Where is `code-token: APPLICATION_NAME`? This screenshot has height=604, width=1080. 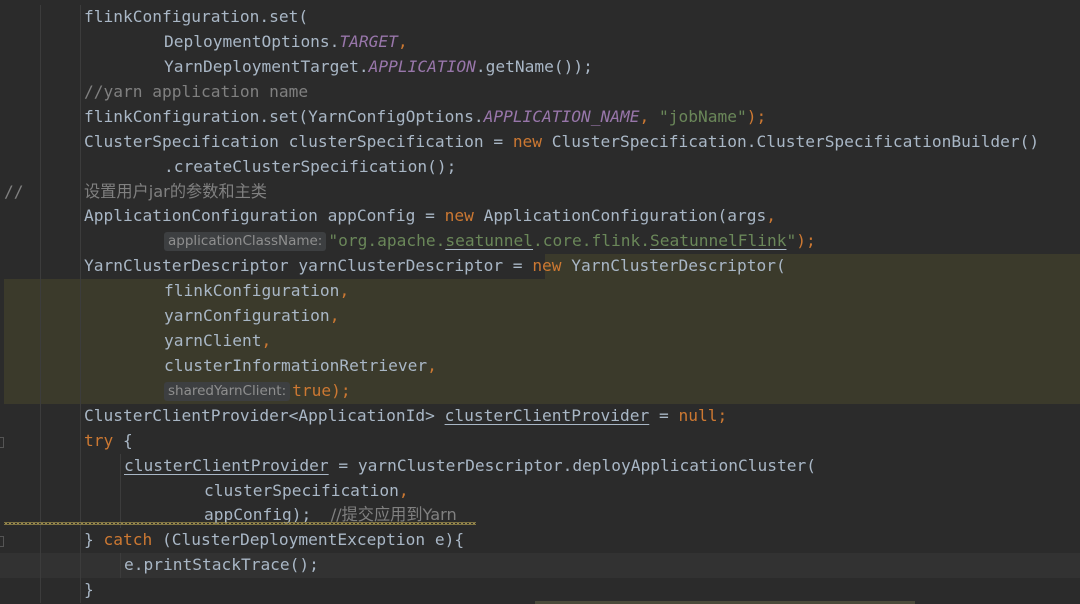
code-token: APPLICATION_NAME is located at coordinates (561, 116).